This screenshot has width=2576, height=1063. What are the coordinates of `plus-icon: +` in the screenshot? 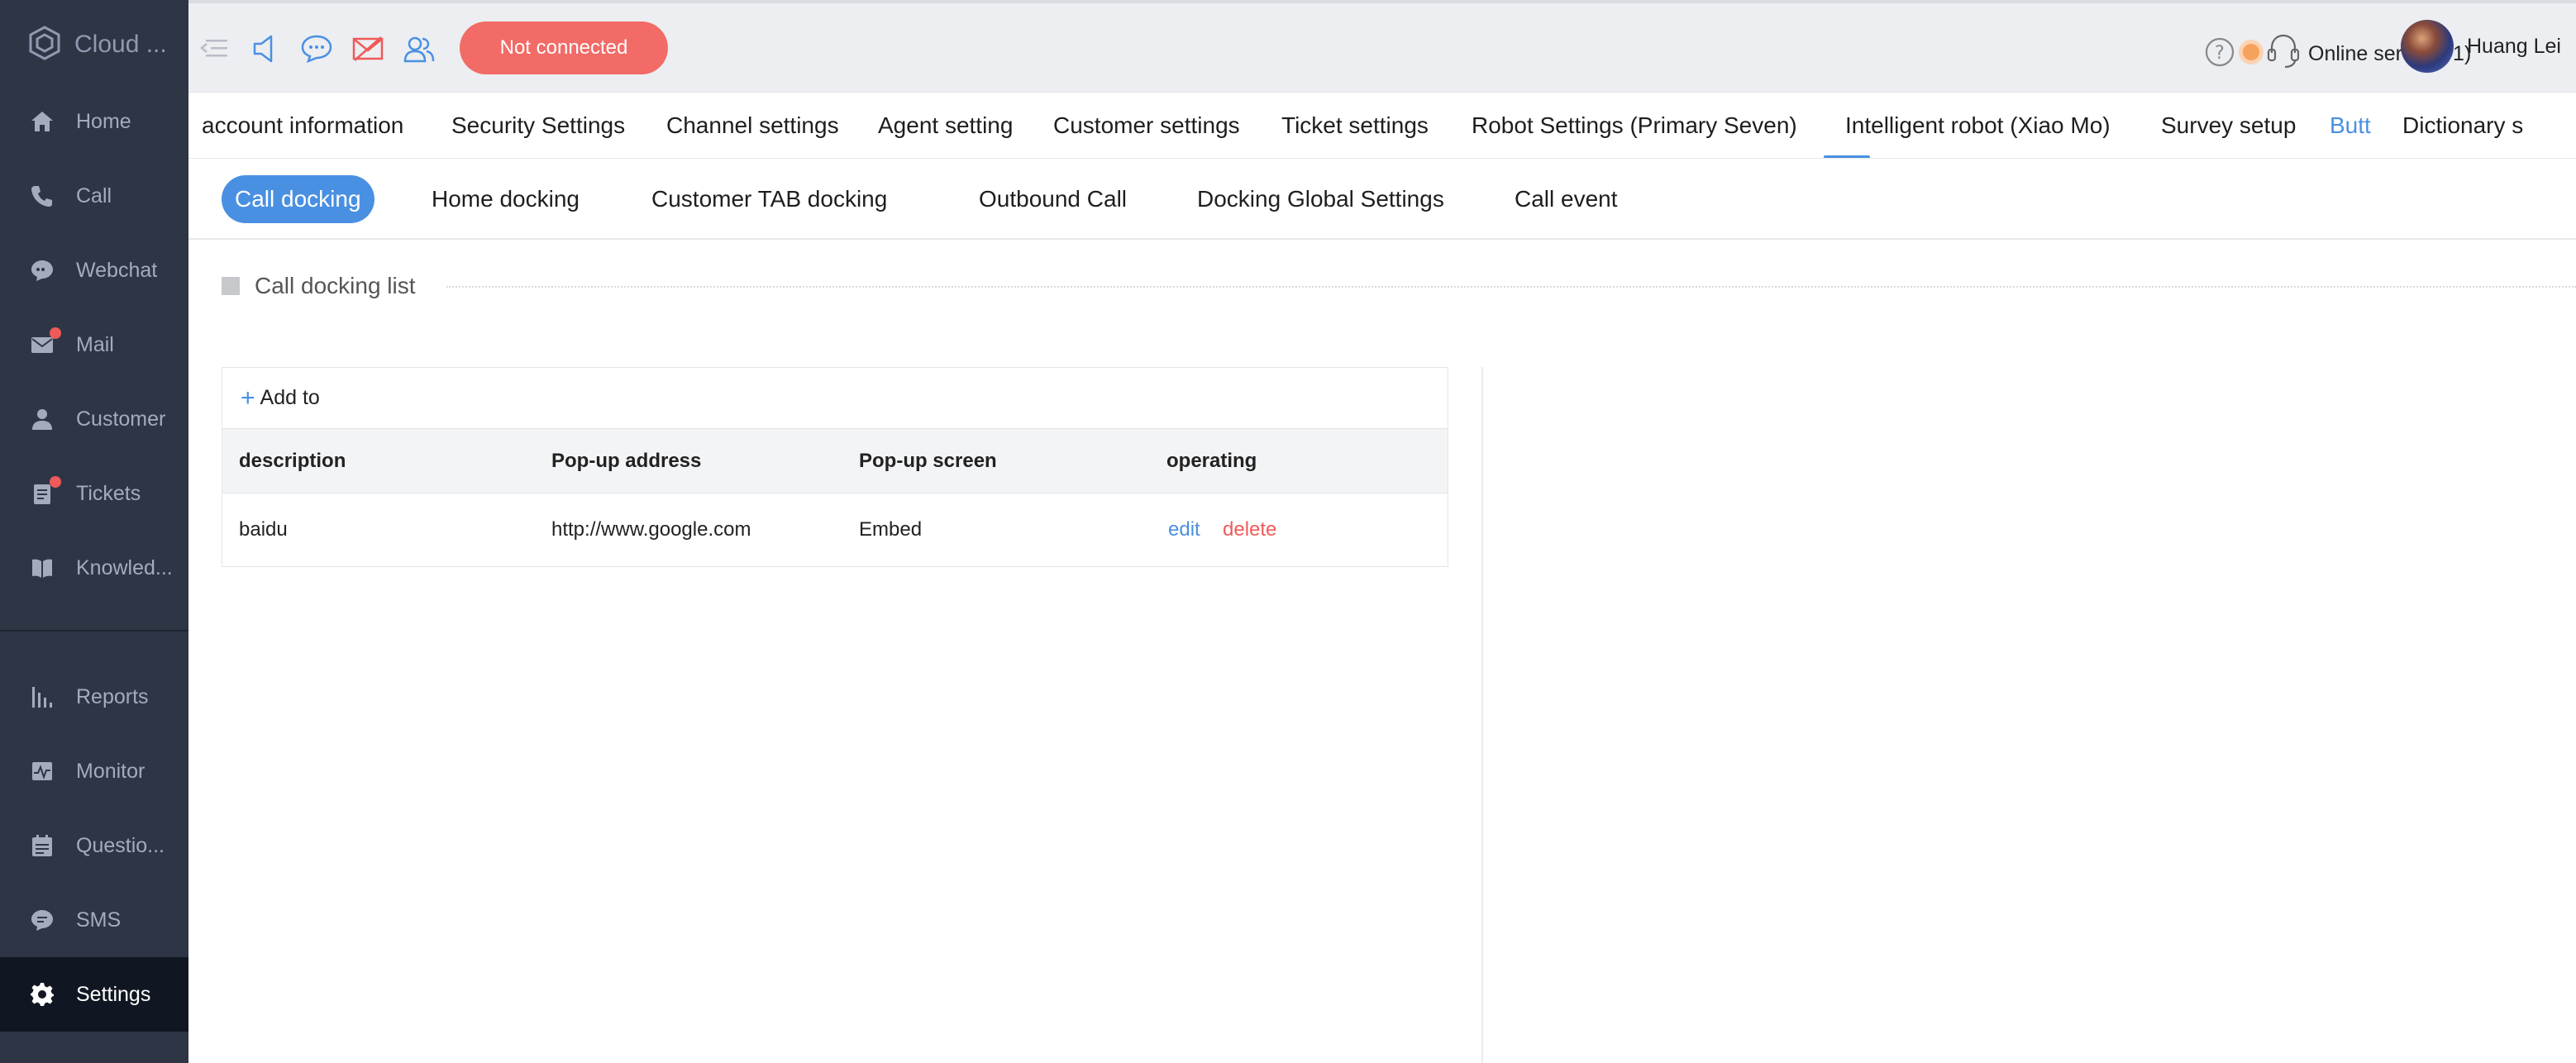 It's located at (248, 398).